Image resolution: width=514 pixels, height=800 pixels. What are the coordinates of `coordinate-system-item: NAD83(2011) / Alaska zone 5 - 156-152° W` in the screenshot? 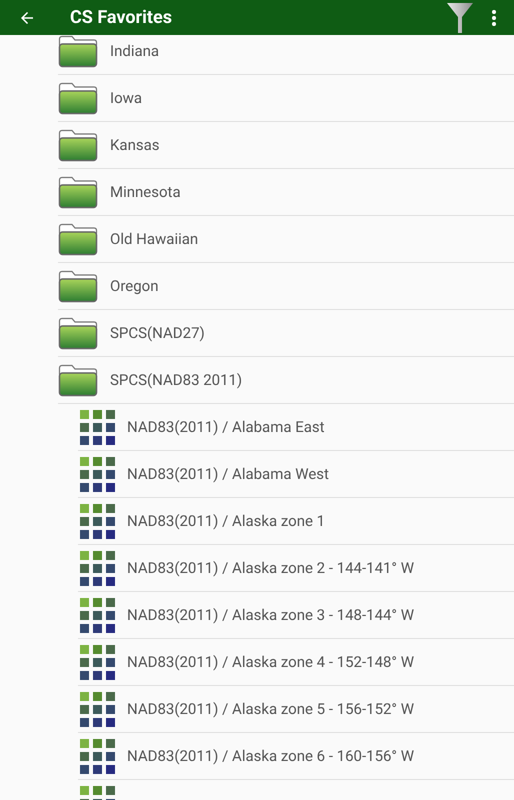 It's located at (296, 709).